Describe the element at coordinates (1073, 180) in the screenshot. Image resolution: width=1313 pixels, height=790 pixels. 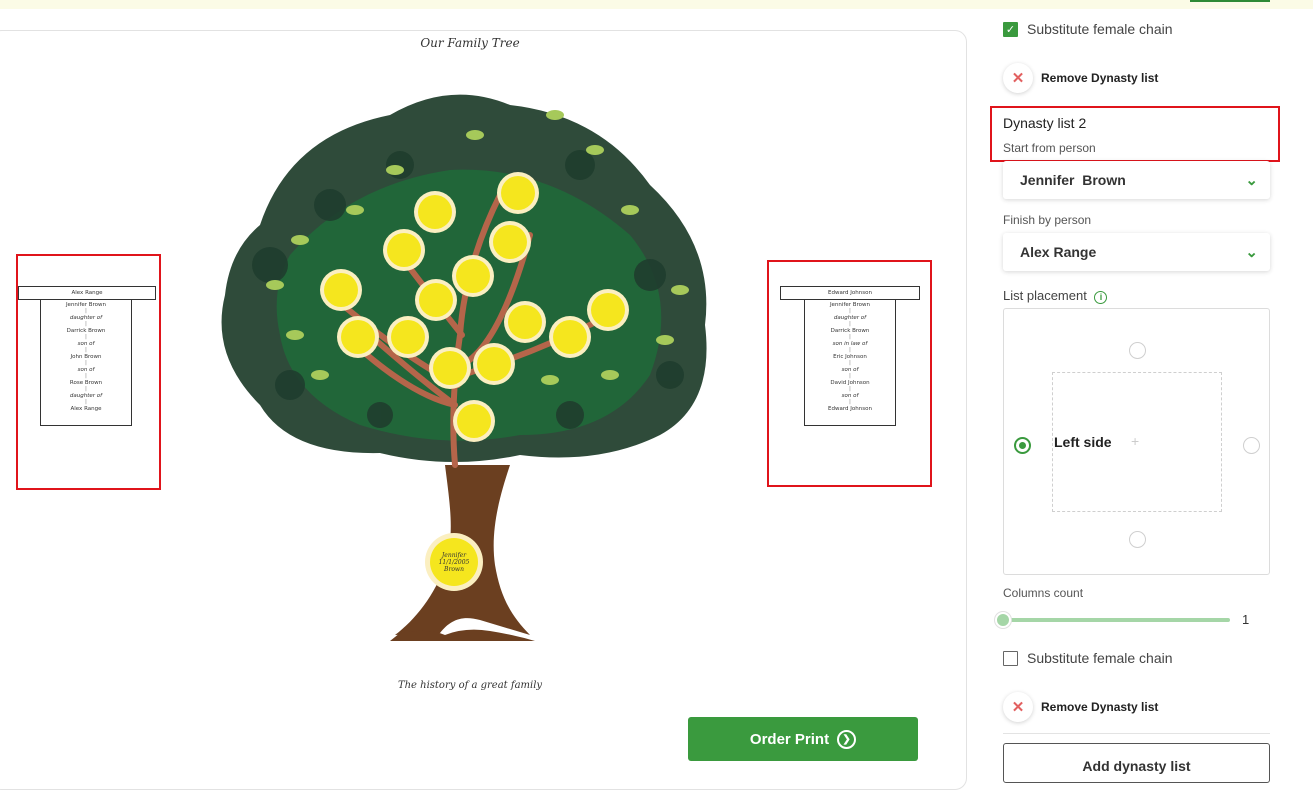
I see `start-from-value: Jennifer Brown` at that location.